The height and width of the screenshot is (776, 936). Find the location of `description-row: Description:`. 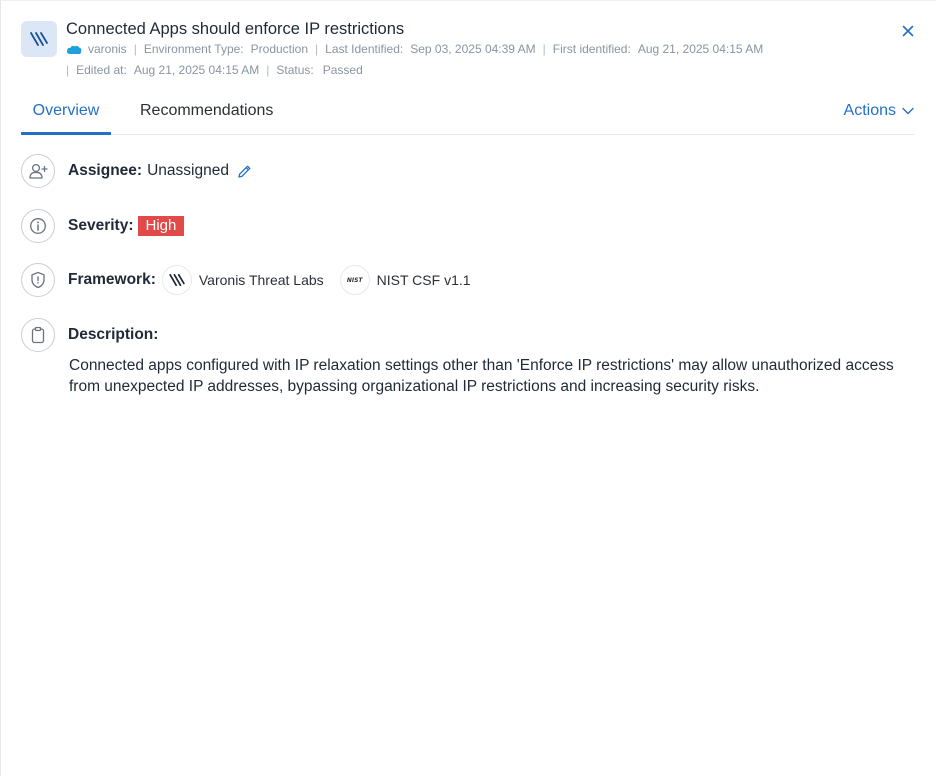

description-row: Description: is located at coordinates (89, 335).